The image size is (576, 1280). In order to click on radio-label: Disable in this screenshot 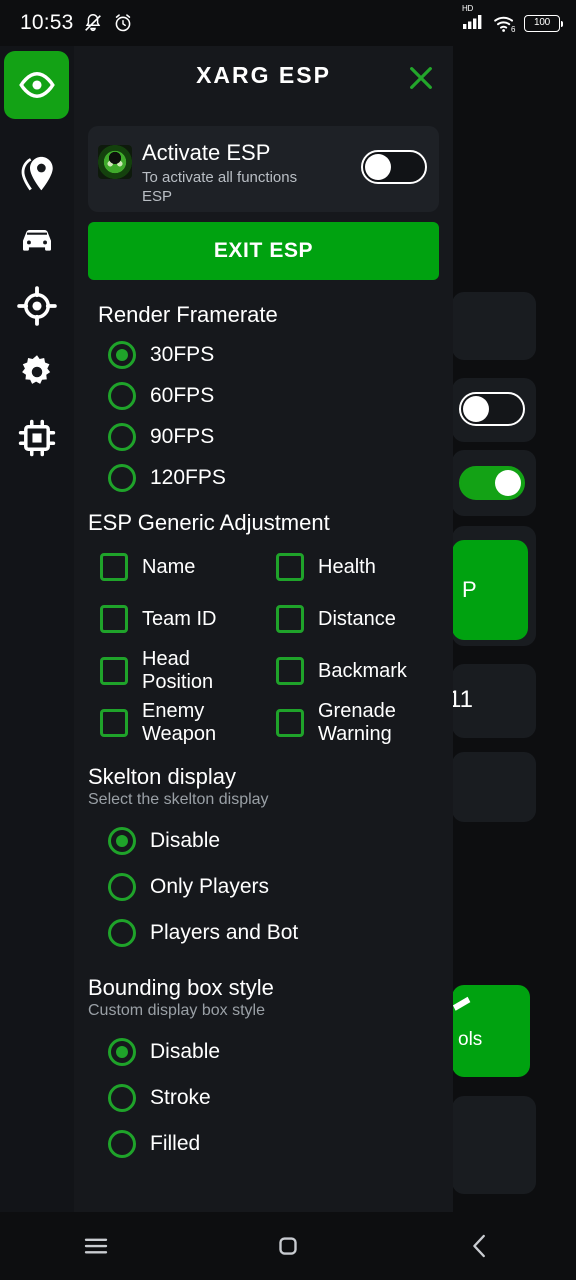, I will do `click(185, 1051)`.